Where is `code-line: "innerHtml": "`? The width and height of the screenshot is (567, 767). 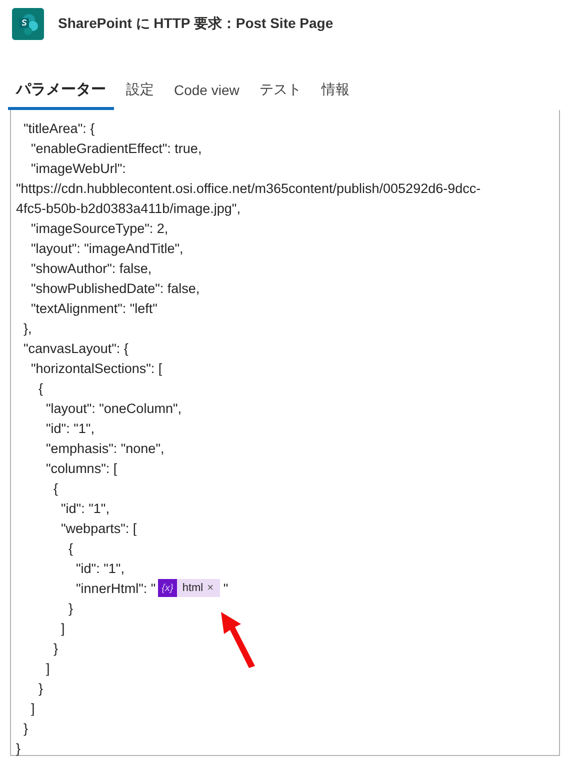 code-line: "innerHtml": " is located at coordinates (115, 588).